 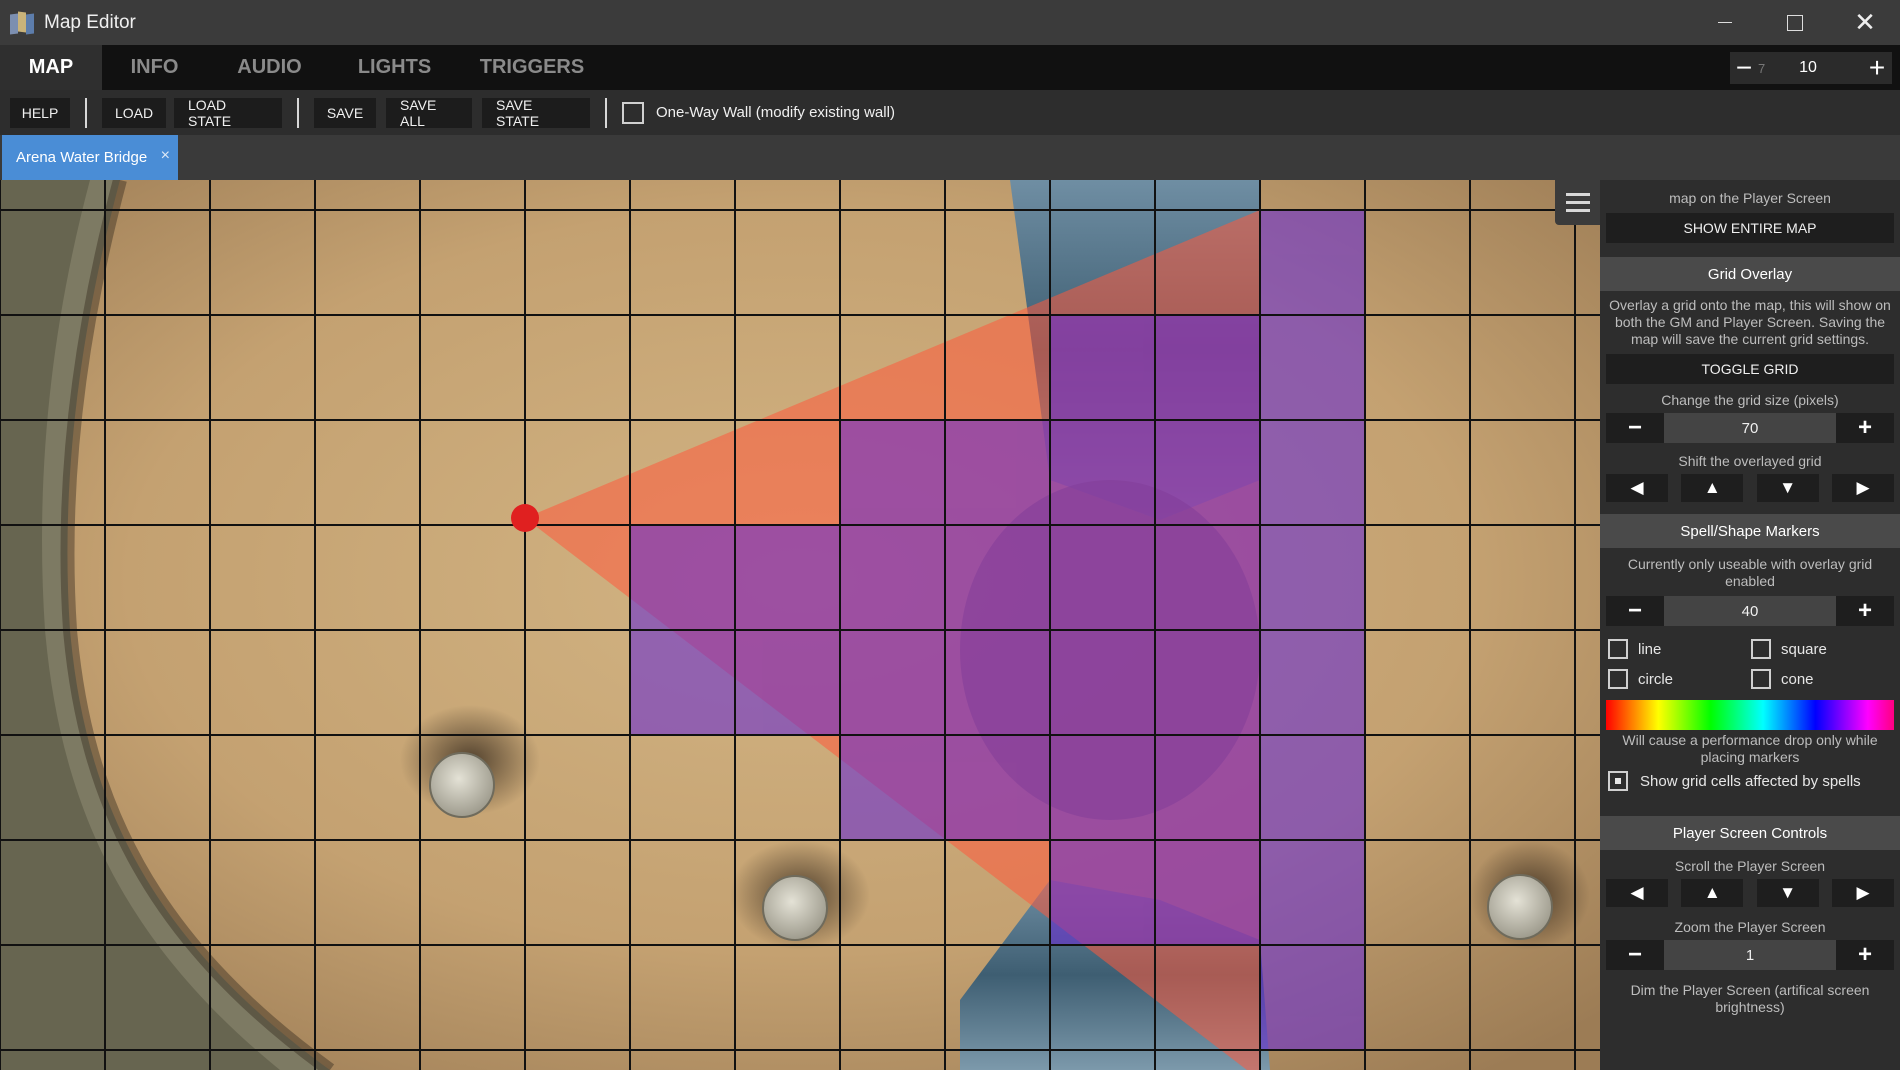 I want to click on zoom-minus-button: −, so click(x=1744, y=68).